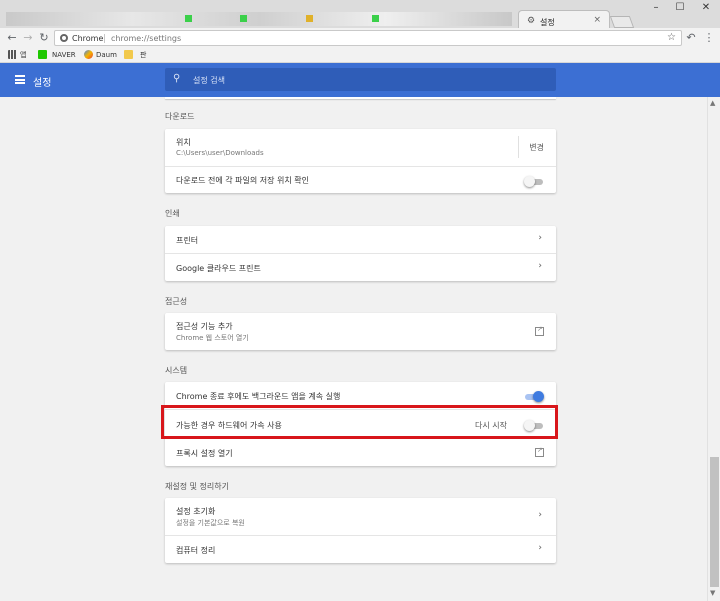  I want to click on accessibility-card: 접근성 기능 추가 Chrome 웹 스토어 열기, so click(360, 331).